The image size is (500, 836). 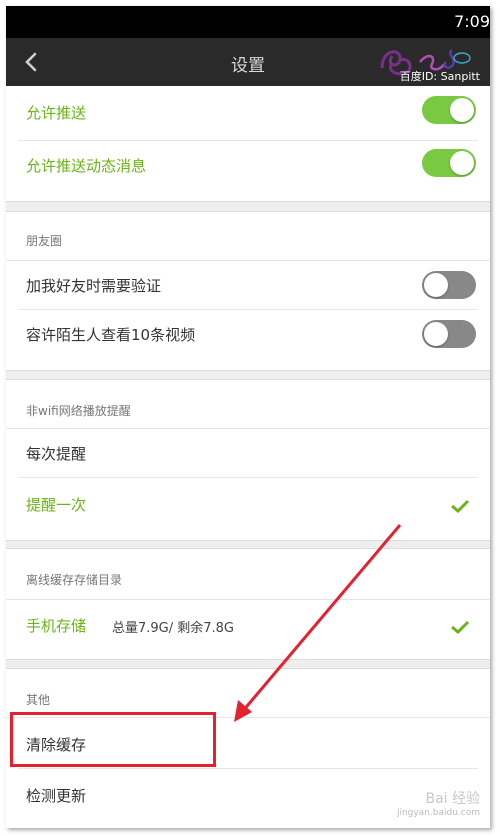 What do you see at coordinates (422, 62) in the screenshot?
I see `watermark-logo: 百度ID: Sanpitt` at bounding box center [422, 62].